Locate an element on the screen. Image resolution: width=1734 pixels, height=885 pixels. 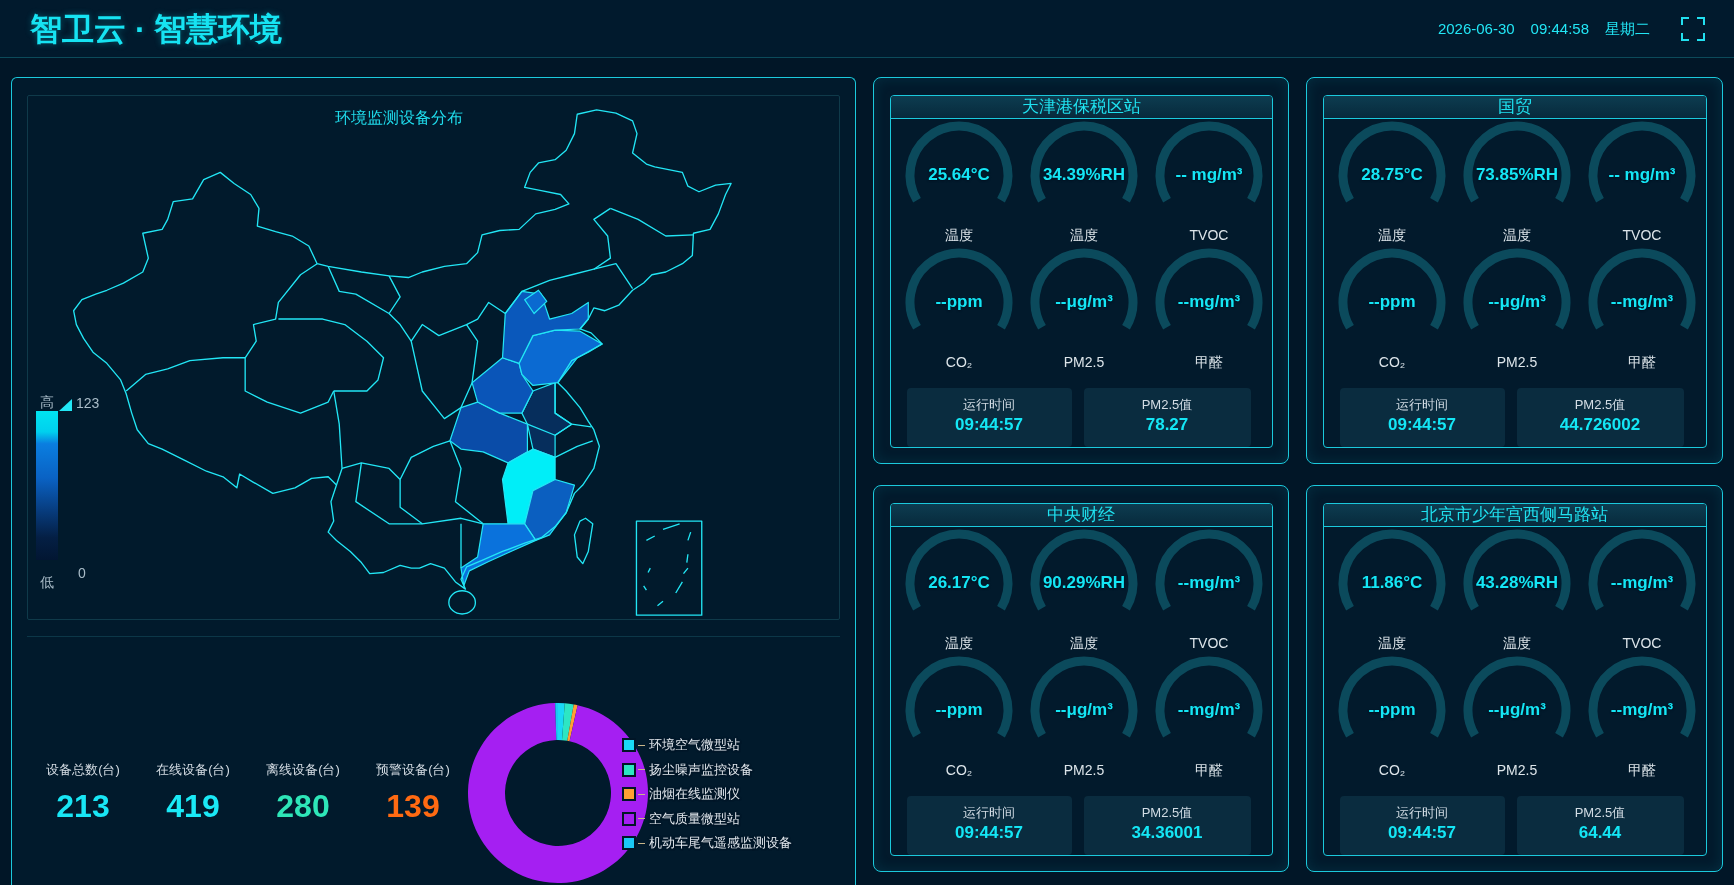
gauge-value: 43.28%RH is located at coordinates (1517, 582).